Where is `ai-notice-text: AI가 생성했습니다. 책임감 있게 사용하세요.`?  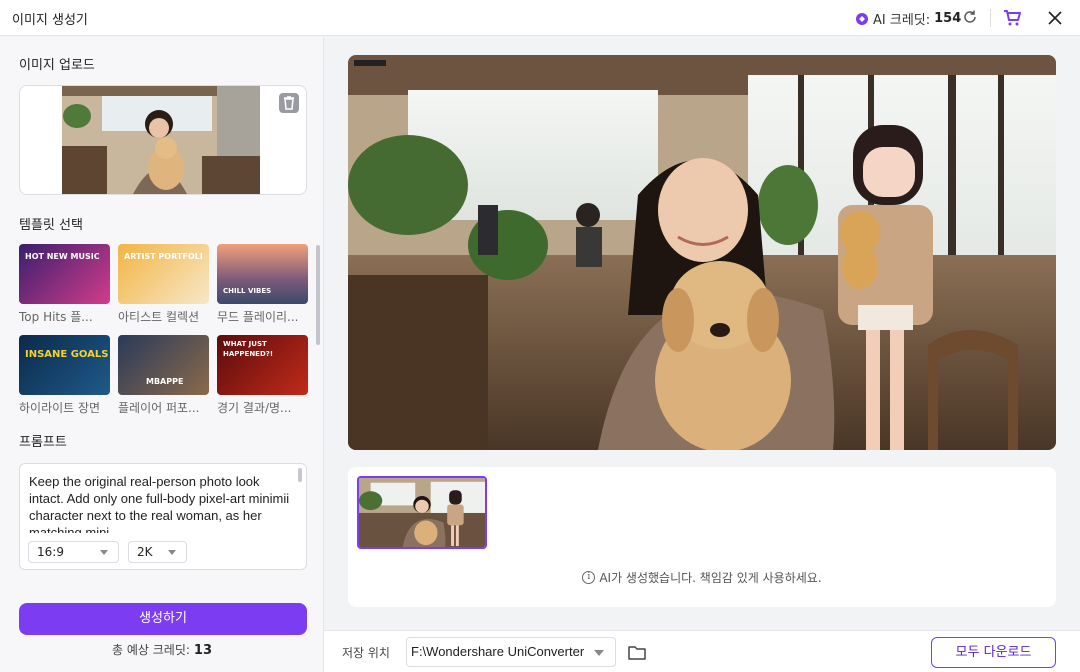
ai-notice-text: AI가 생성했습니다. 책임감 있게 사용하세요. is located at coordinates (710, 578).